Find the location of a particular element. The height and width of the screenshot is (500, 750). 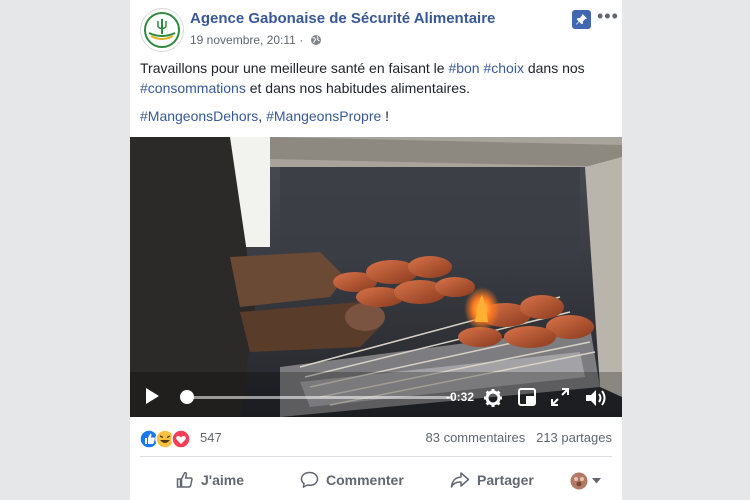

reaction-icons is located at coordinates (169, 439).